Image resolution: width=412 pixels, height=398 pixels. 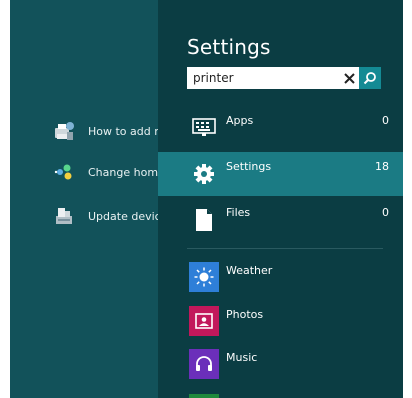 I want to click on search-result-label: Update device, so click(x=125, y=216).